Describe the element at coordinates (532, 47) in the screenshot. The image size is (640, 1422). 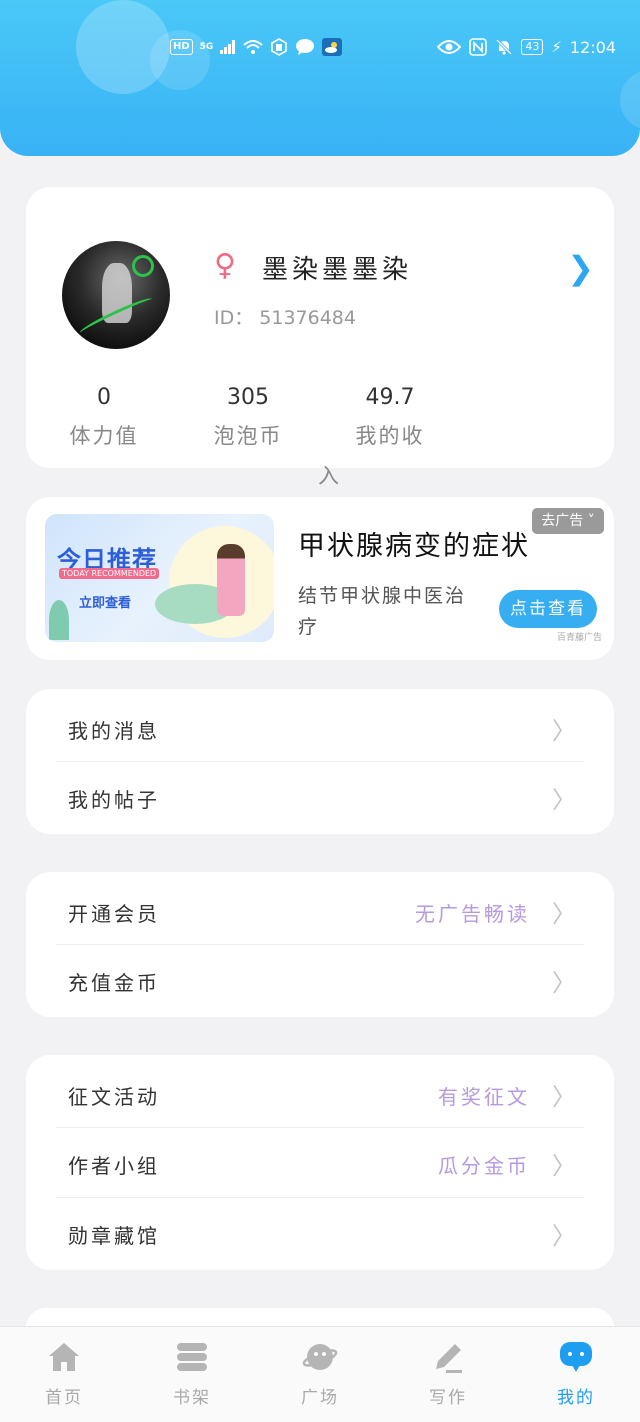
I see `battery-icon: 43` at that location.